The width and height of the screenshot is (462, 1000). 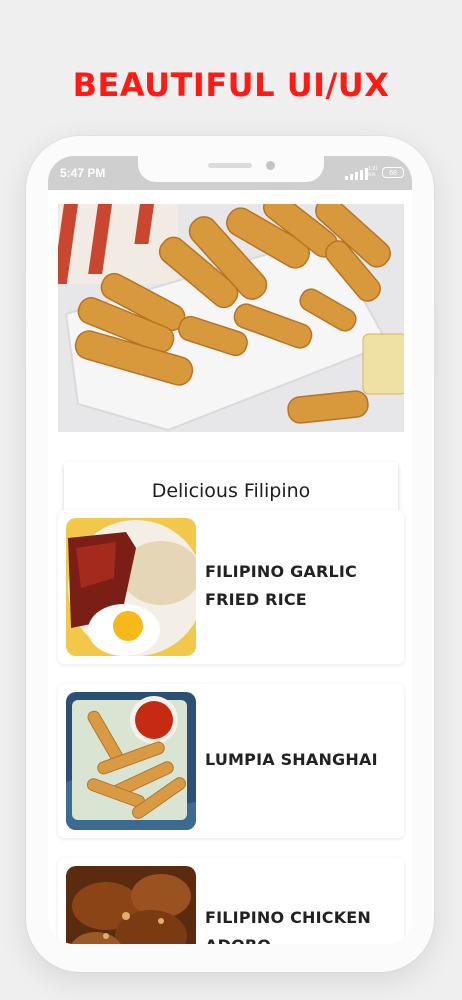 What do you see at coordinates (436, 341) in the screenshot?
I see `power-button` at bounding box center [436, 341].